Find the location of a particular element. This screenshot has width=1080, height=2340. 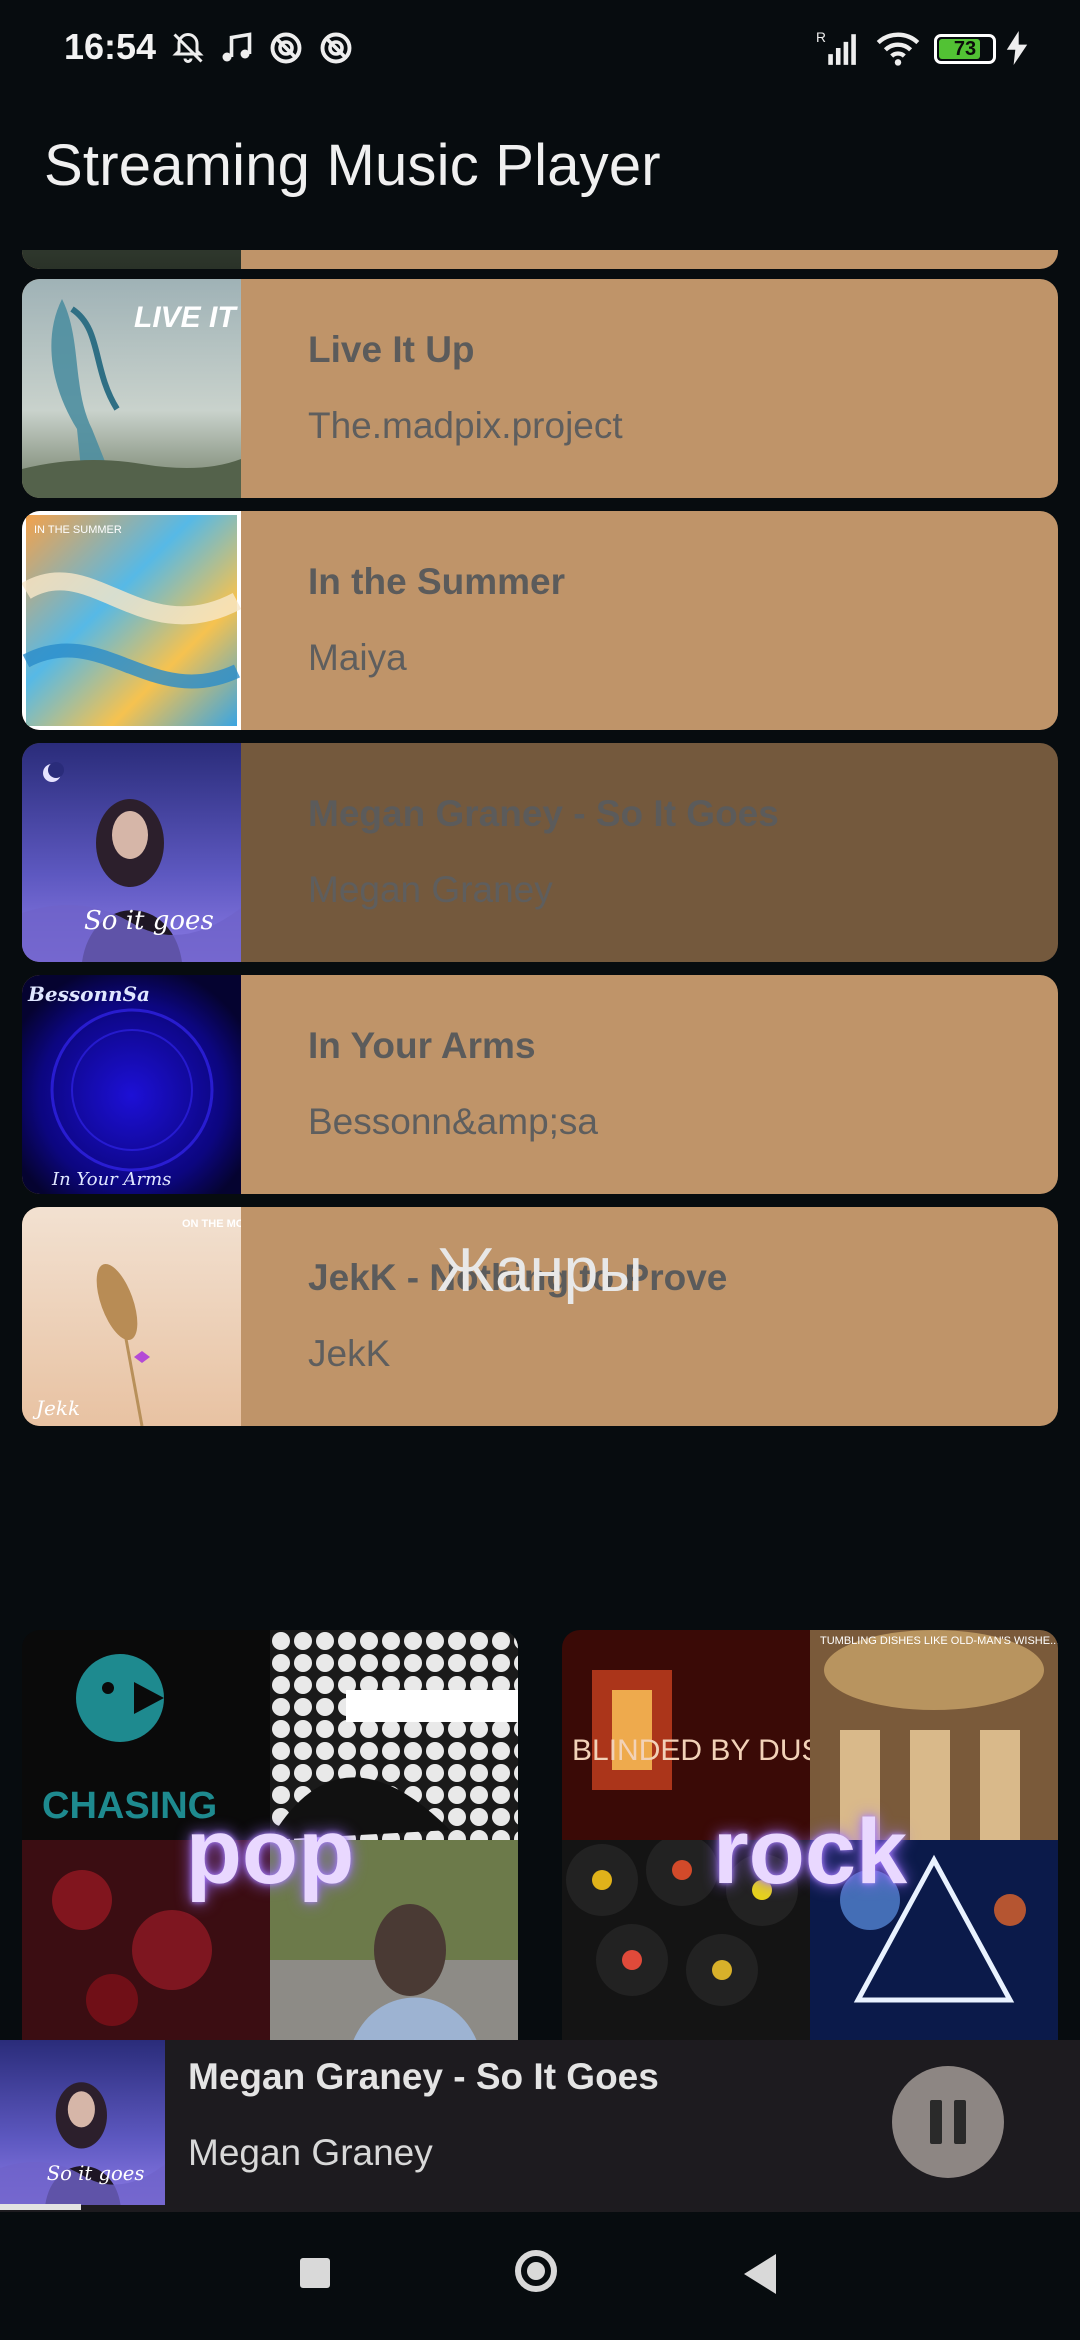

track-card: LIVE IT UP Live It Up The.madpix.project is located at coordinates (540, 388).